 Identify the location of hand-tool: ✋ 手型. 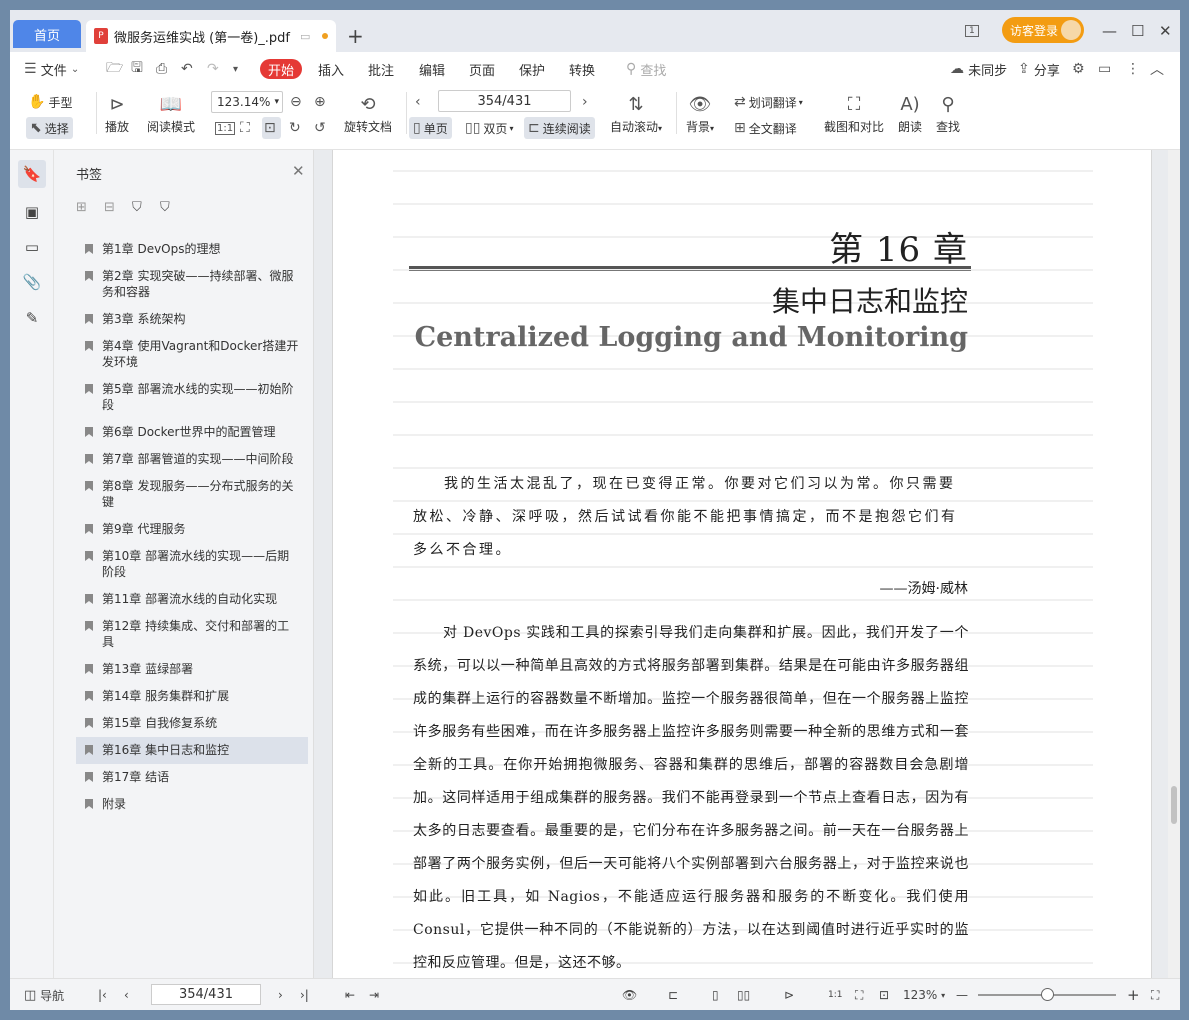
(50, 102).